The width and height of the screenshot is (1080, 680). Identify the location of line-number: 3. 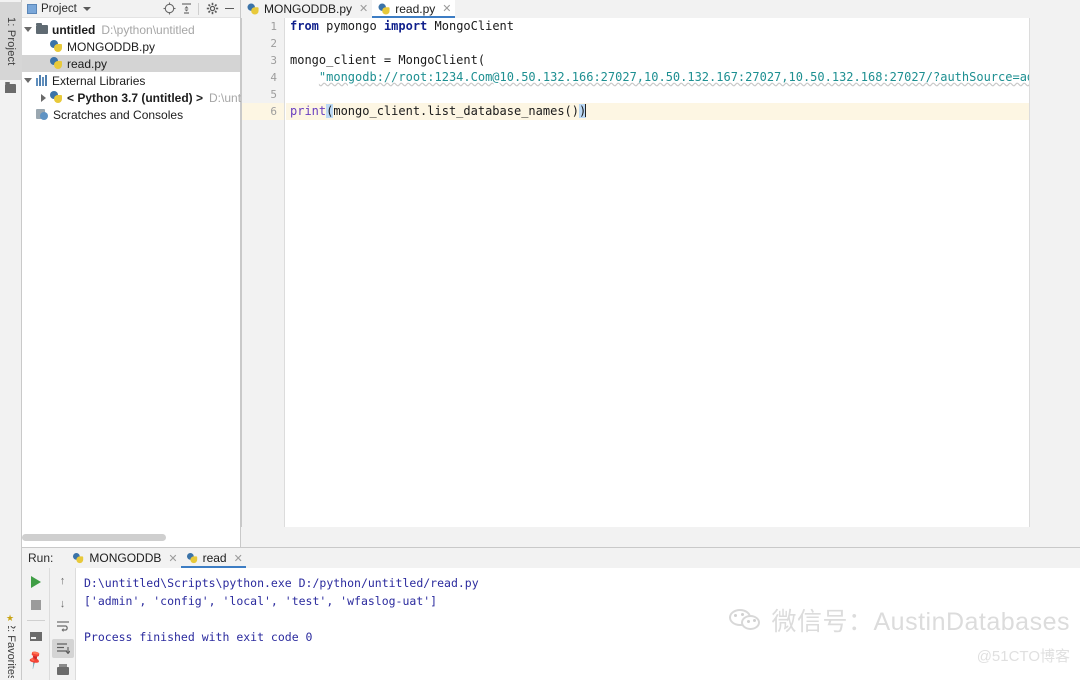
(273, 60).